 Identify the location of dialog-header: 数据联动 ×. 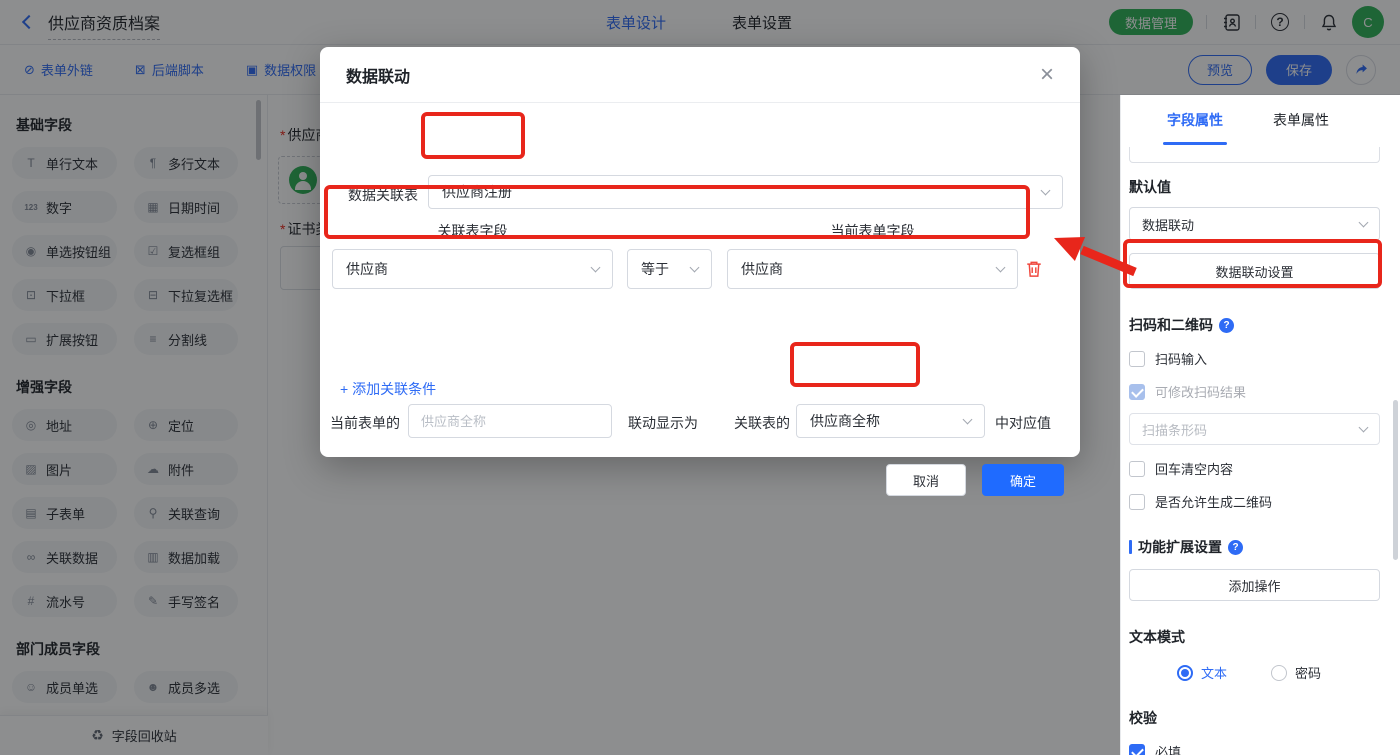
(700, 75).